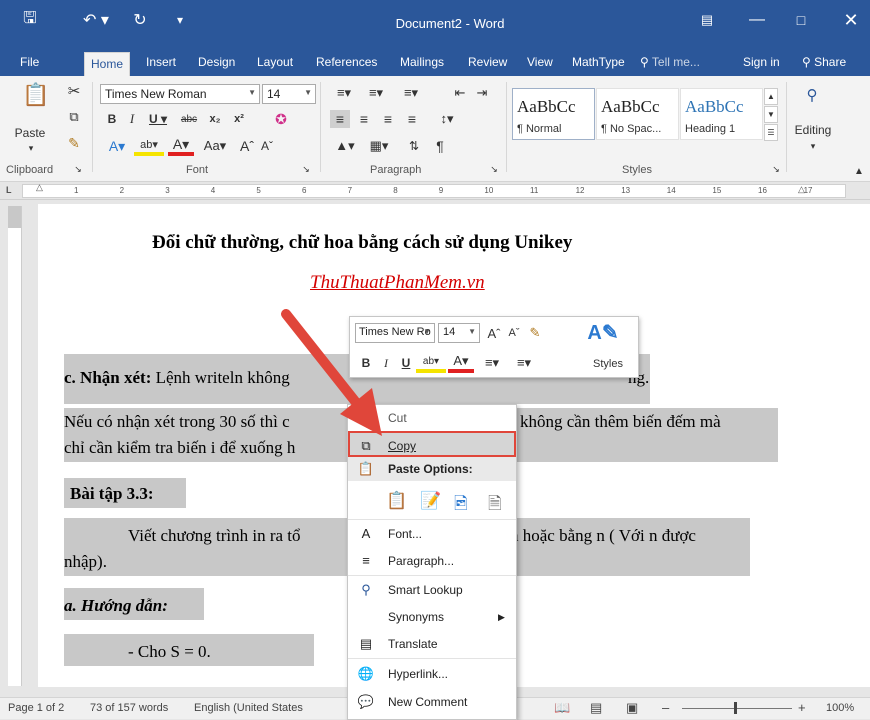 Image resolution: width=870 pixels, height=720 pixels. Describe the element at coordinates (494, 169) in the screenshot. I see `paragraph-launcher-icon: ↘` at that location.